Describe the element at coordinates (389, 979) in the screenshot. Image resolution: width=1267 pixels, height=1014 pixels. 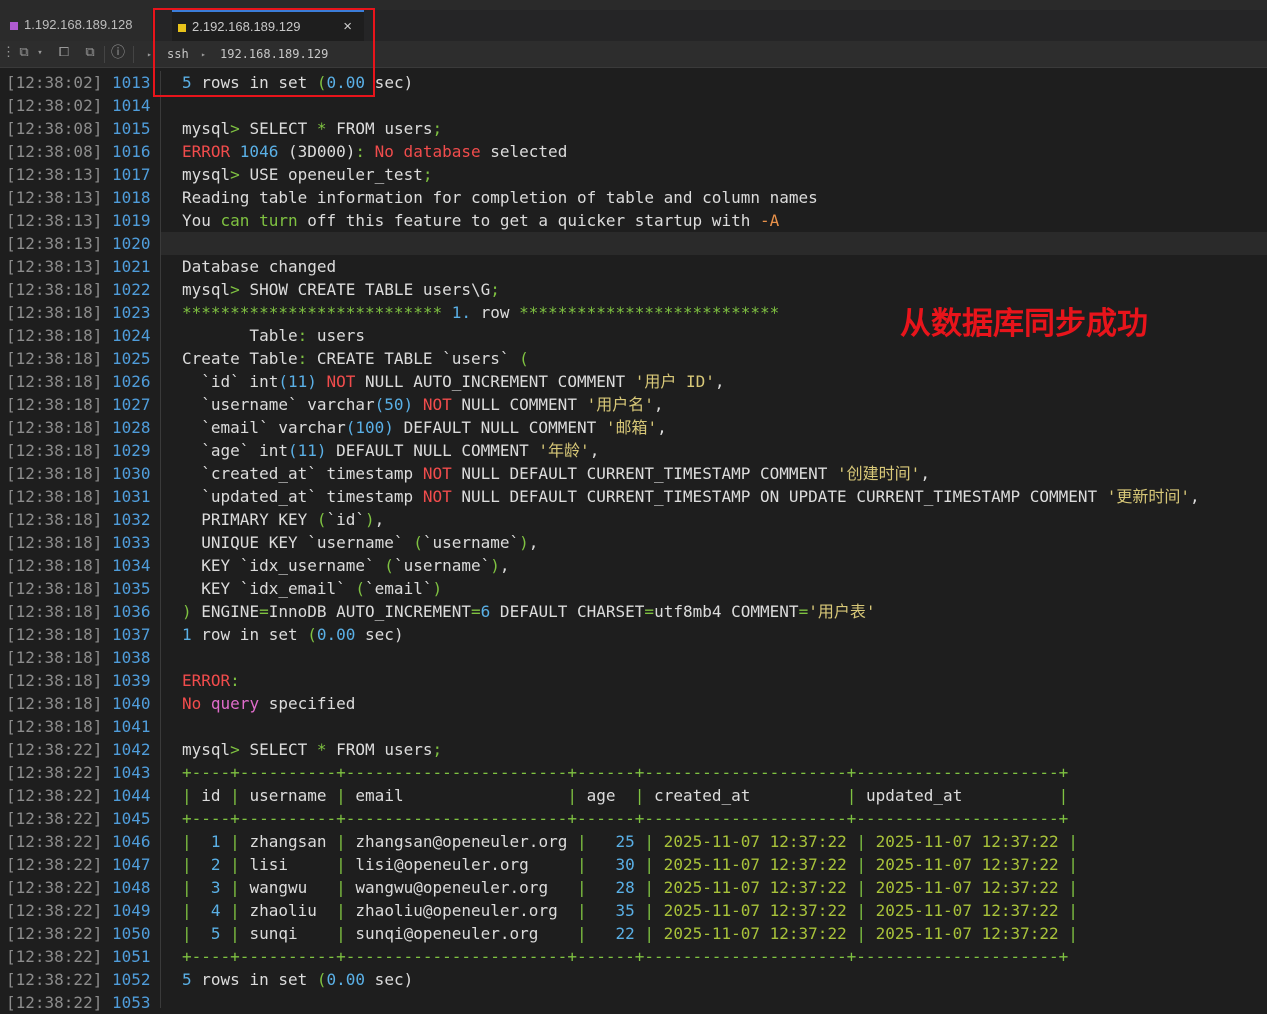
I see `terminal-text-segment: sec)` at that location.